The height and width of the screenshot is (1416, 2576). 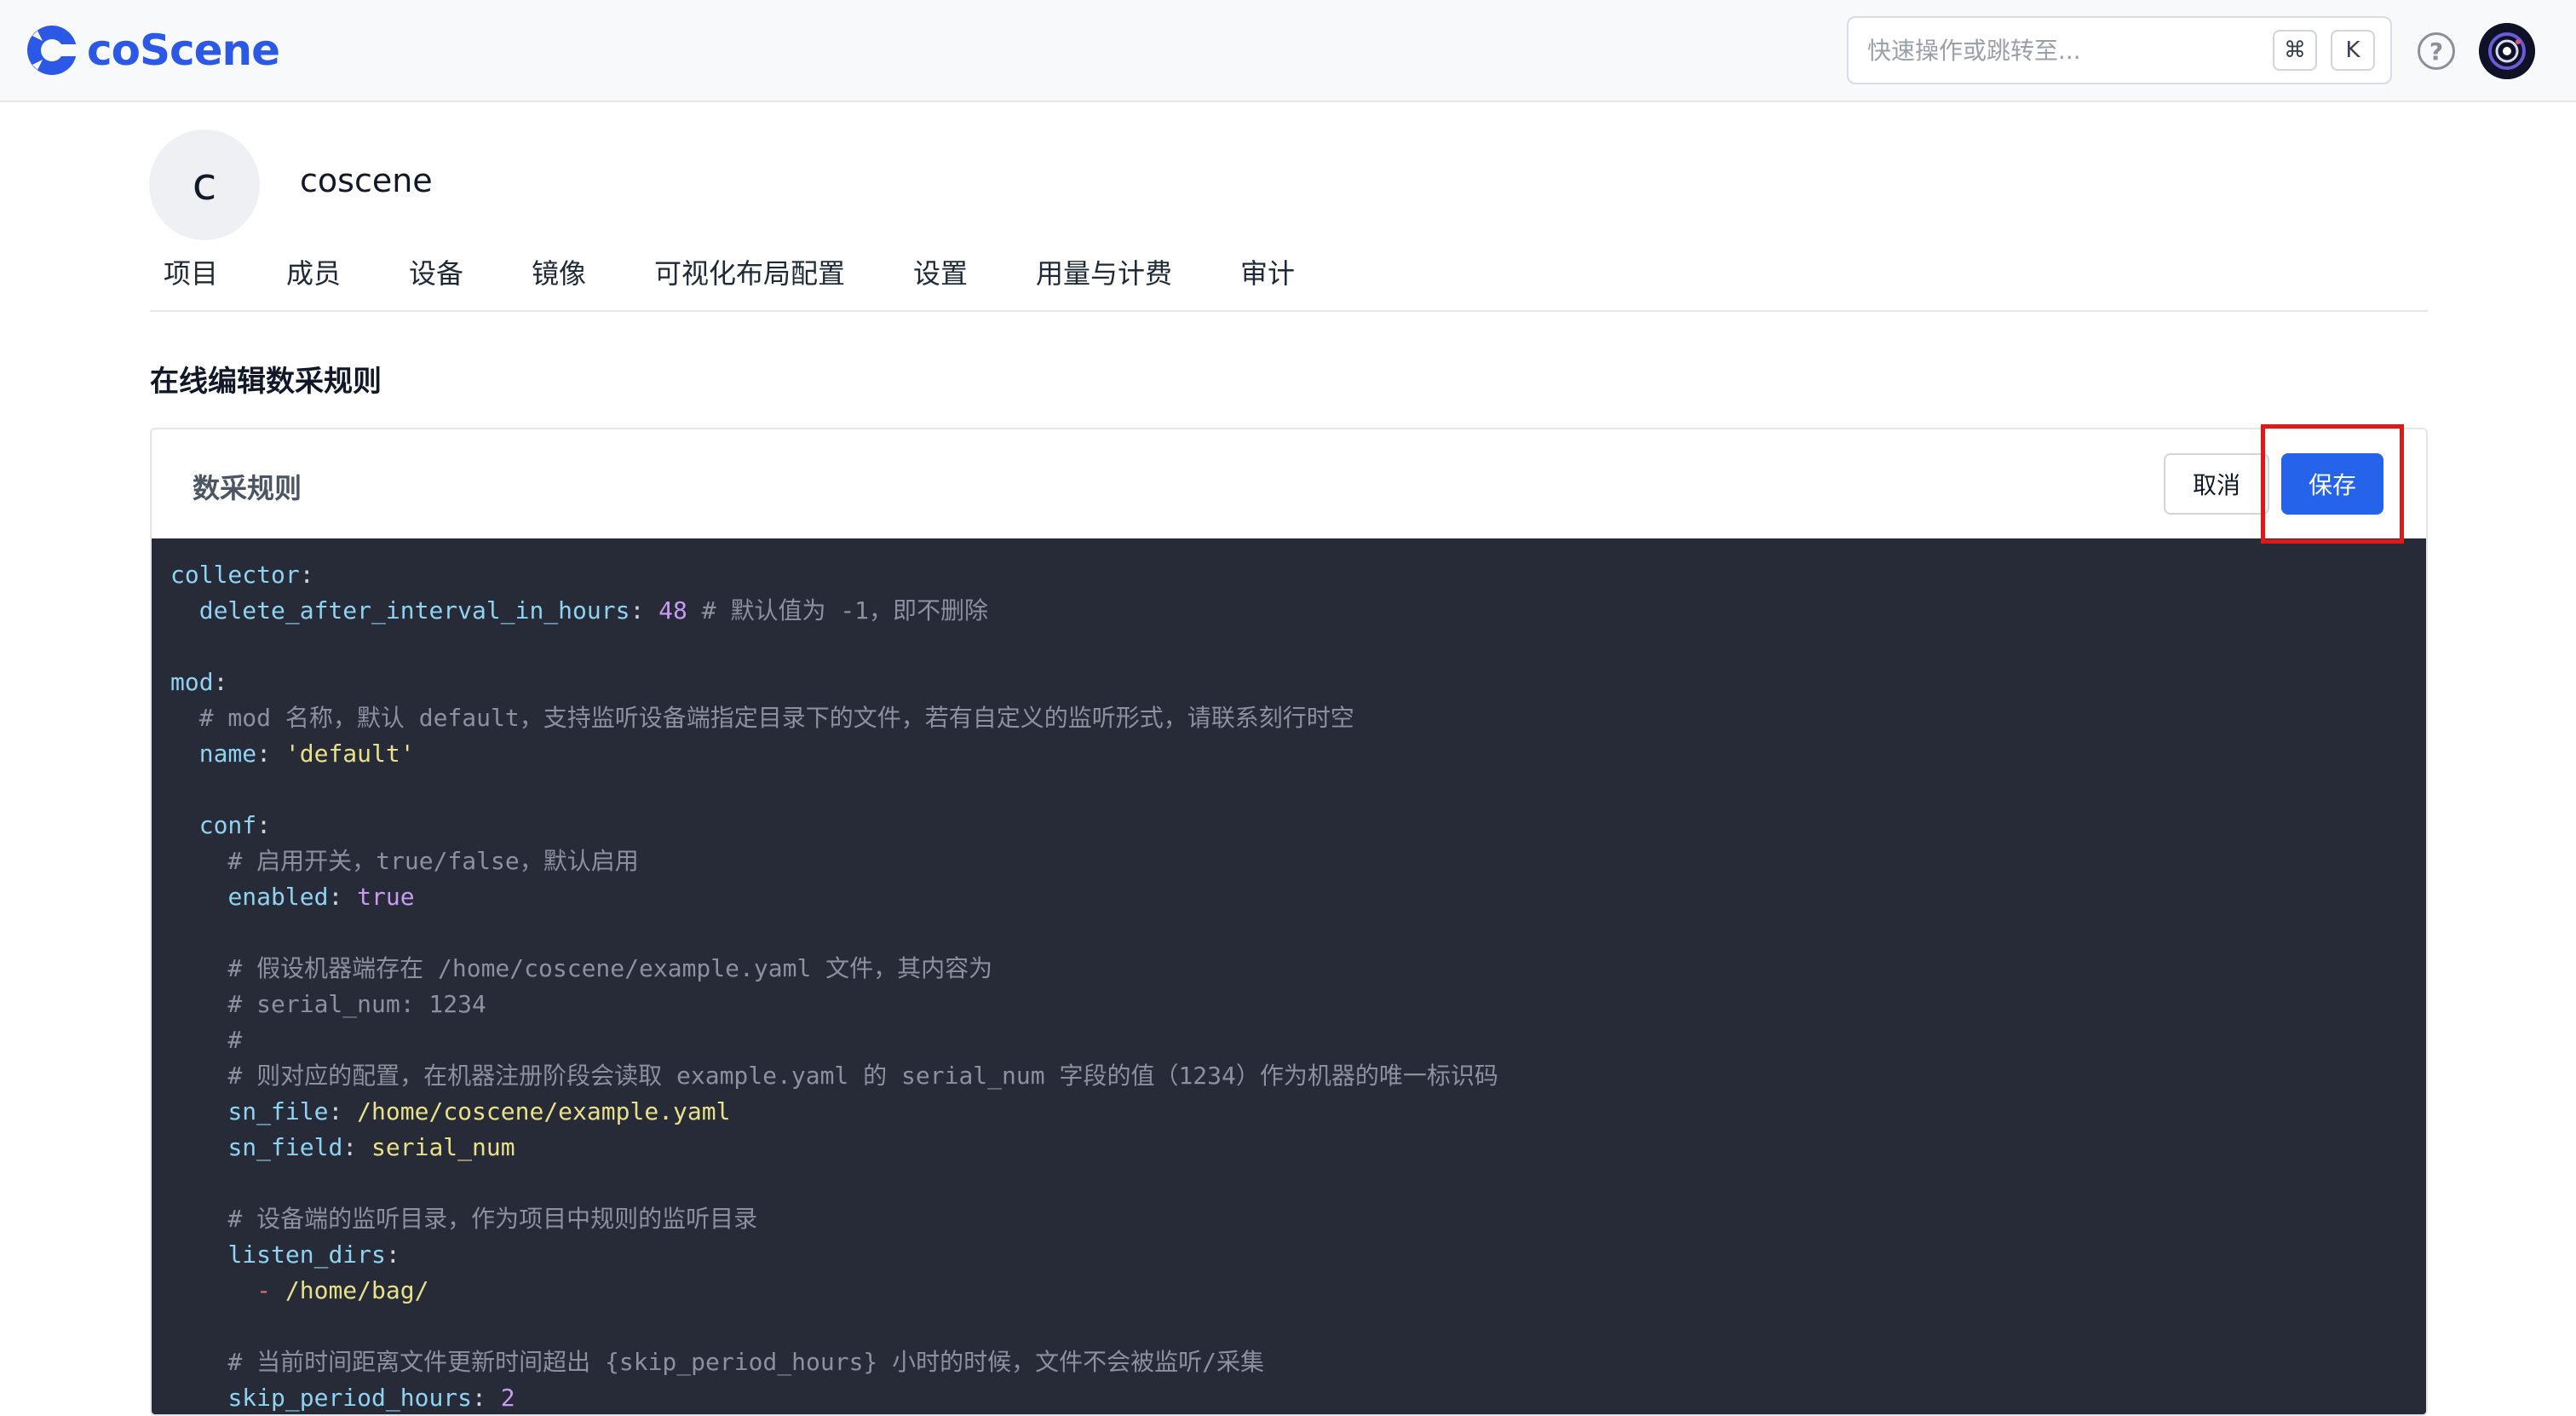 I want to click on code-line: # serial_num: 1234, so click(x=1289, y=1004).